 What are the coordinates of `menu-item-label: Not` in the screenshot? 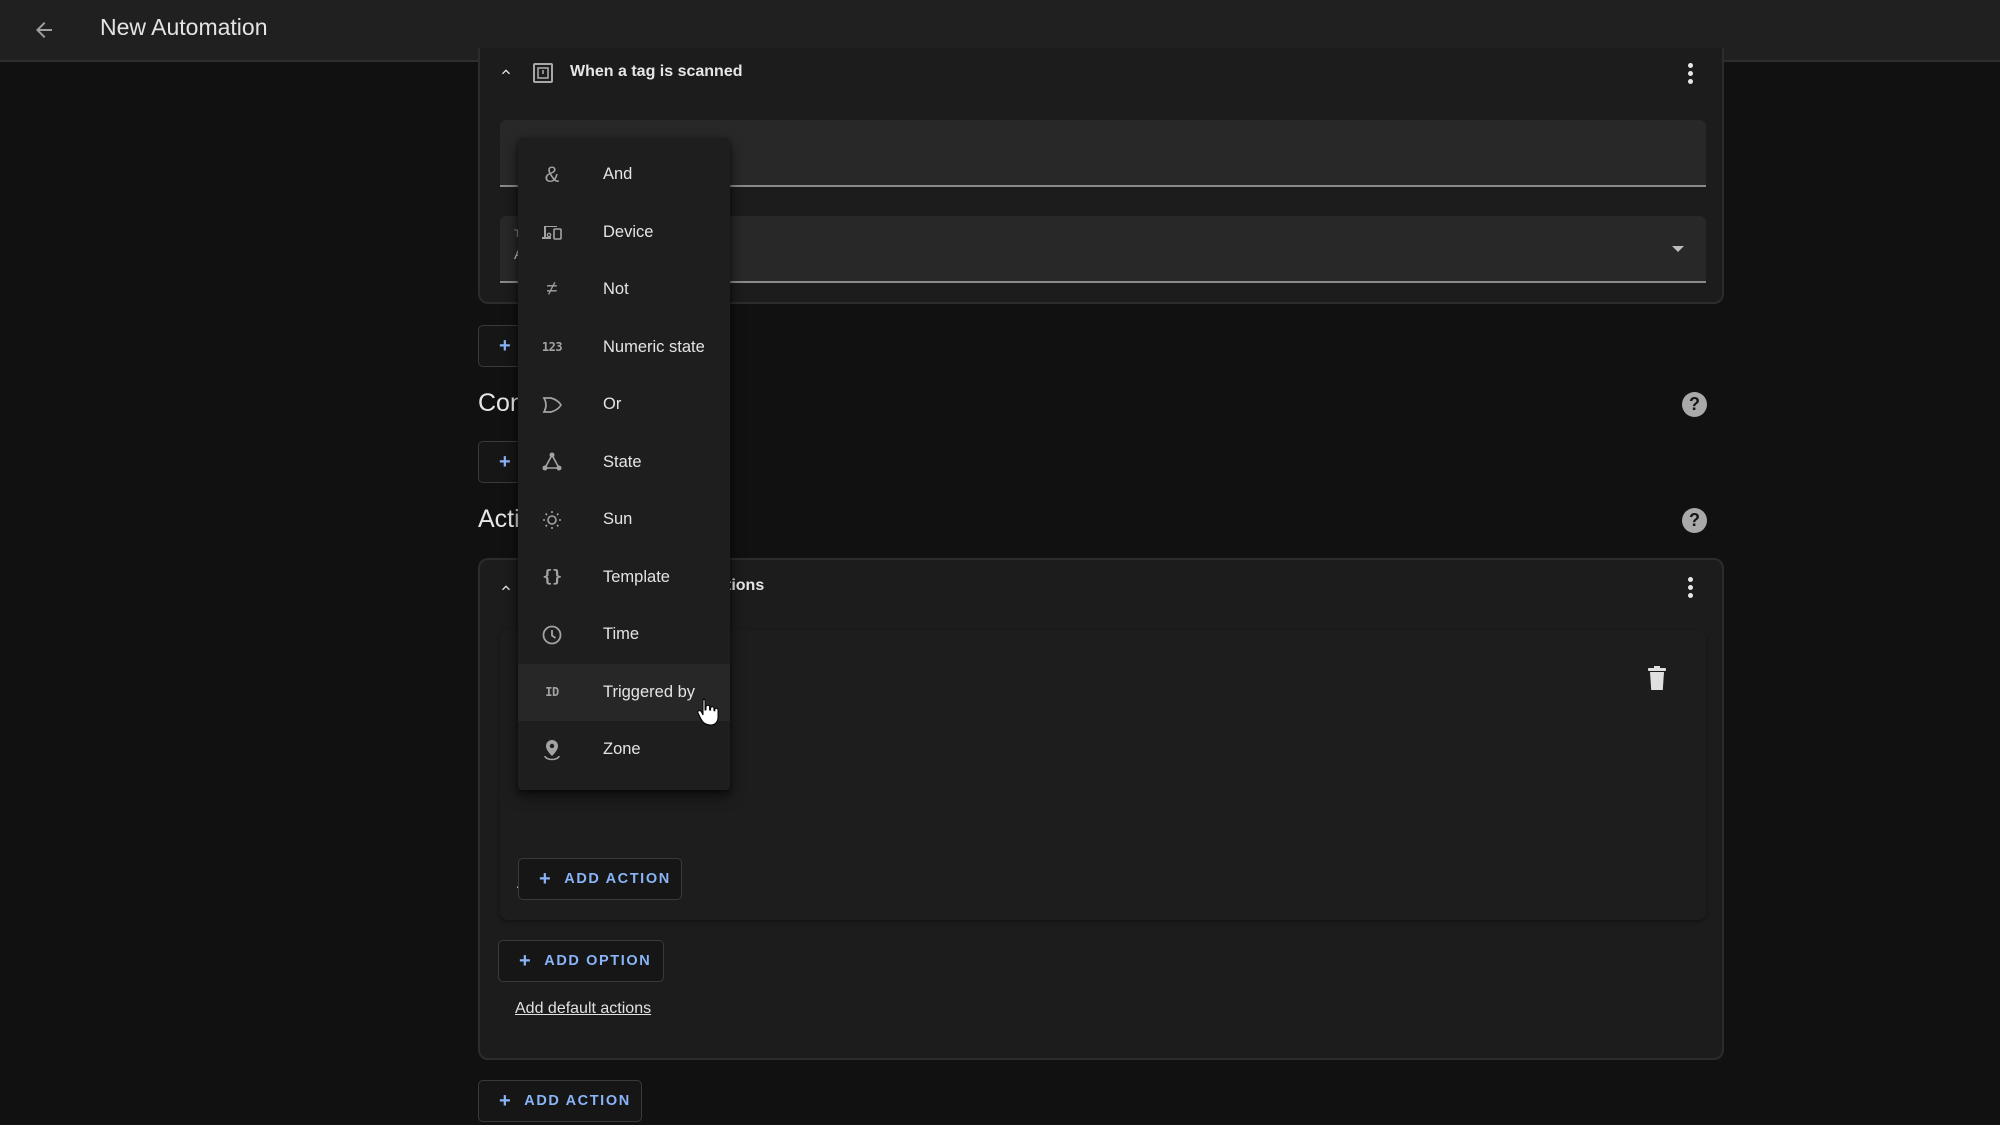 It's located at (616, 289).